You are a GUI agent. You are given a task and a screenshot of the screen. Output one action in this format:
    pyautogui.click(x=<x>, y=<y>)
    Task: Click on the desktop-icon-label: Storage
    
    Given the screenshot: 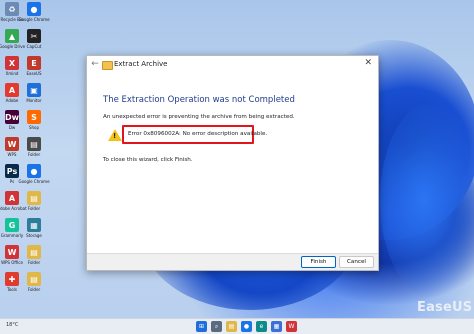 What is the action you would take?
    pyautogui.click(x=34, y=235)
    